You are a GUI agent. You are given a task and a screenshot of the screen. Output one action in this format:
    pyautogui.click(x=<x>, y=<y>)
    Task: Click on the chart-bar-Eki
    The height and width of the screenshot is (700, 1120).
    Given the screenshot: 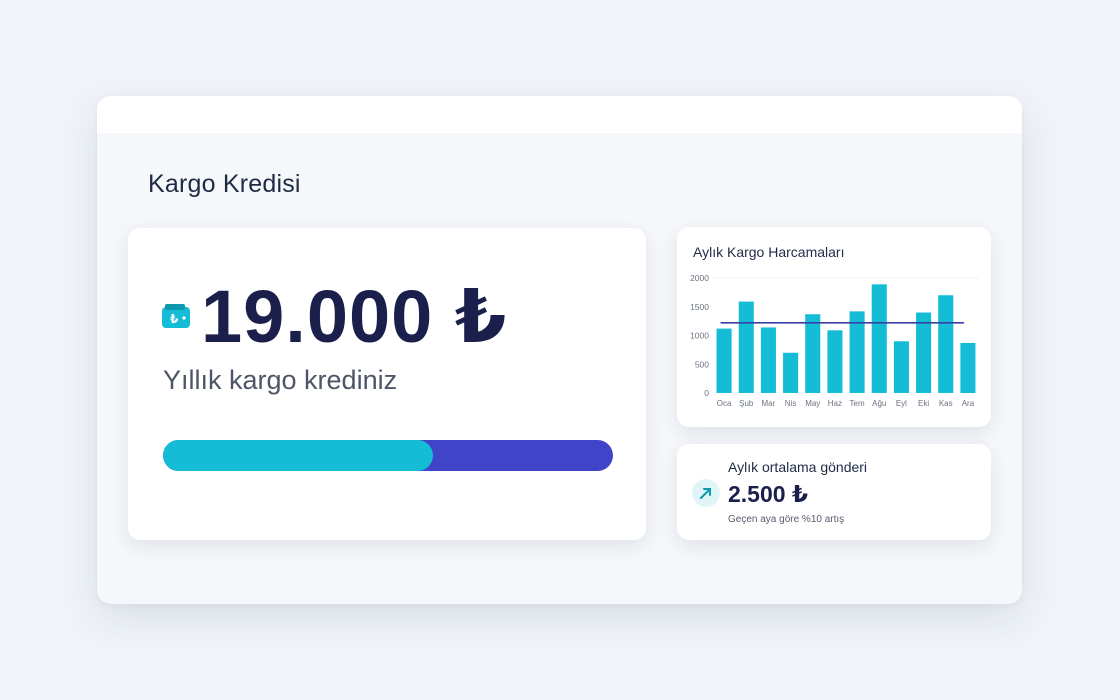 What is the action you would take?
    pyautogui.click(x=924, y=352)
    